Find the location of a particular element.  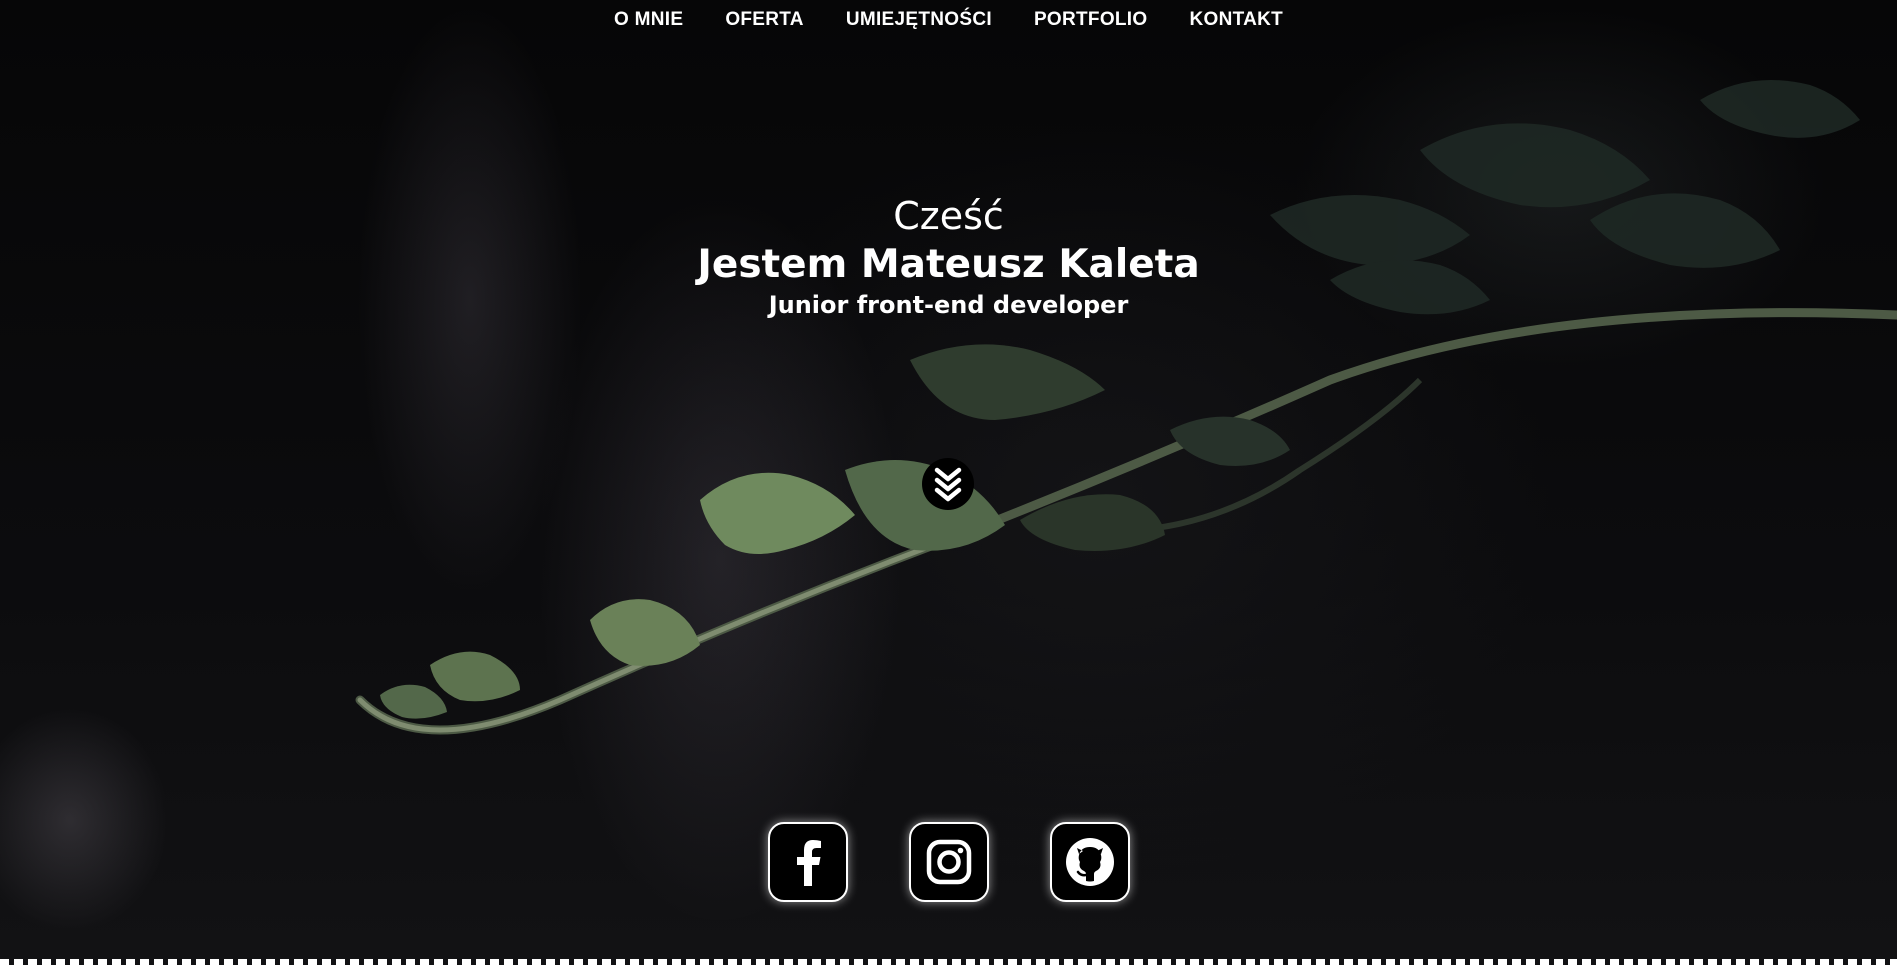

nav-item-umiejetnosci: UMIEJĘTNOŚCI is located at coordinates (919, 20).